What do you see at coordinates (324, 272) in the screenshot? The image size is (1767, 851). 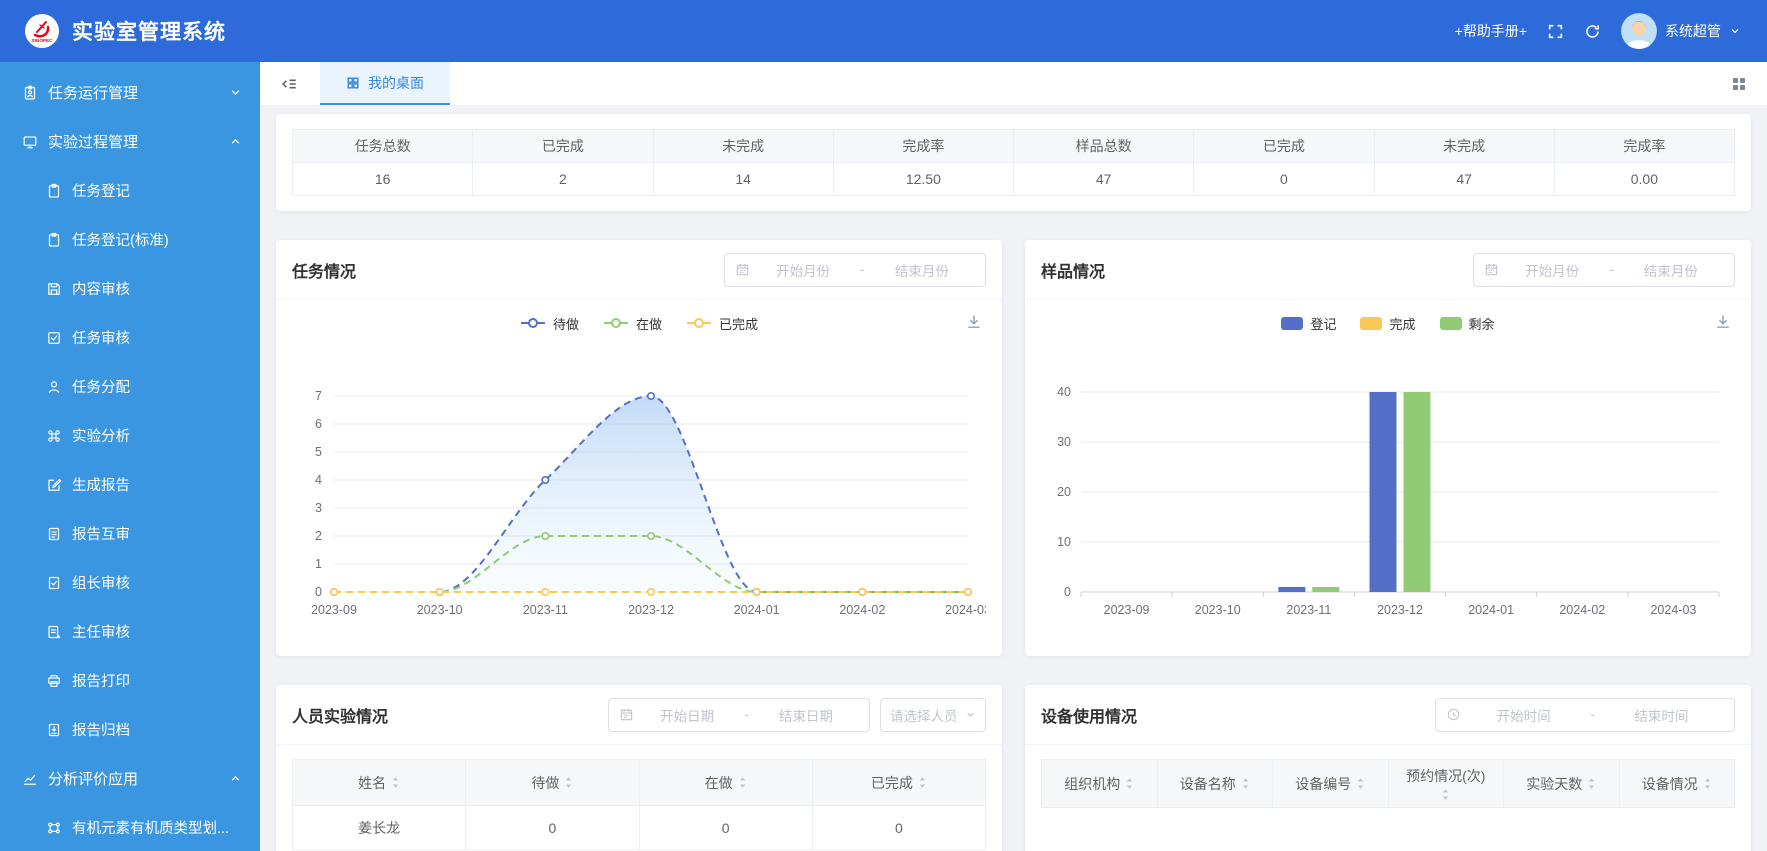 I see `task-card-title: 任务情况` at bounding box center [324, 272].